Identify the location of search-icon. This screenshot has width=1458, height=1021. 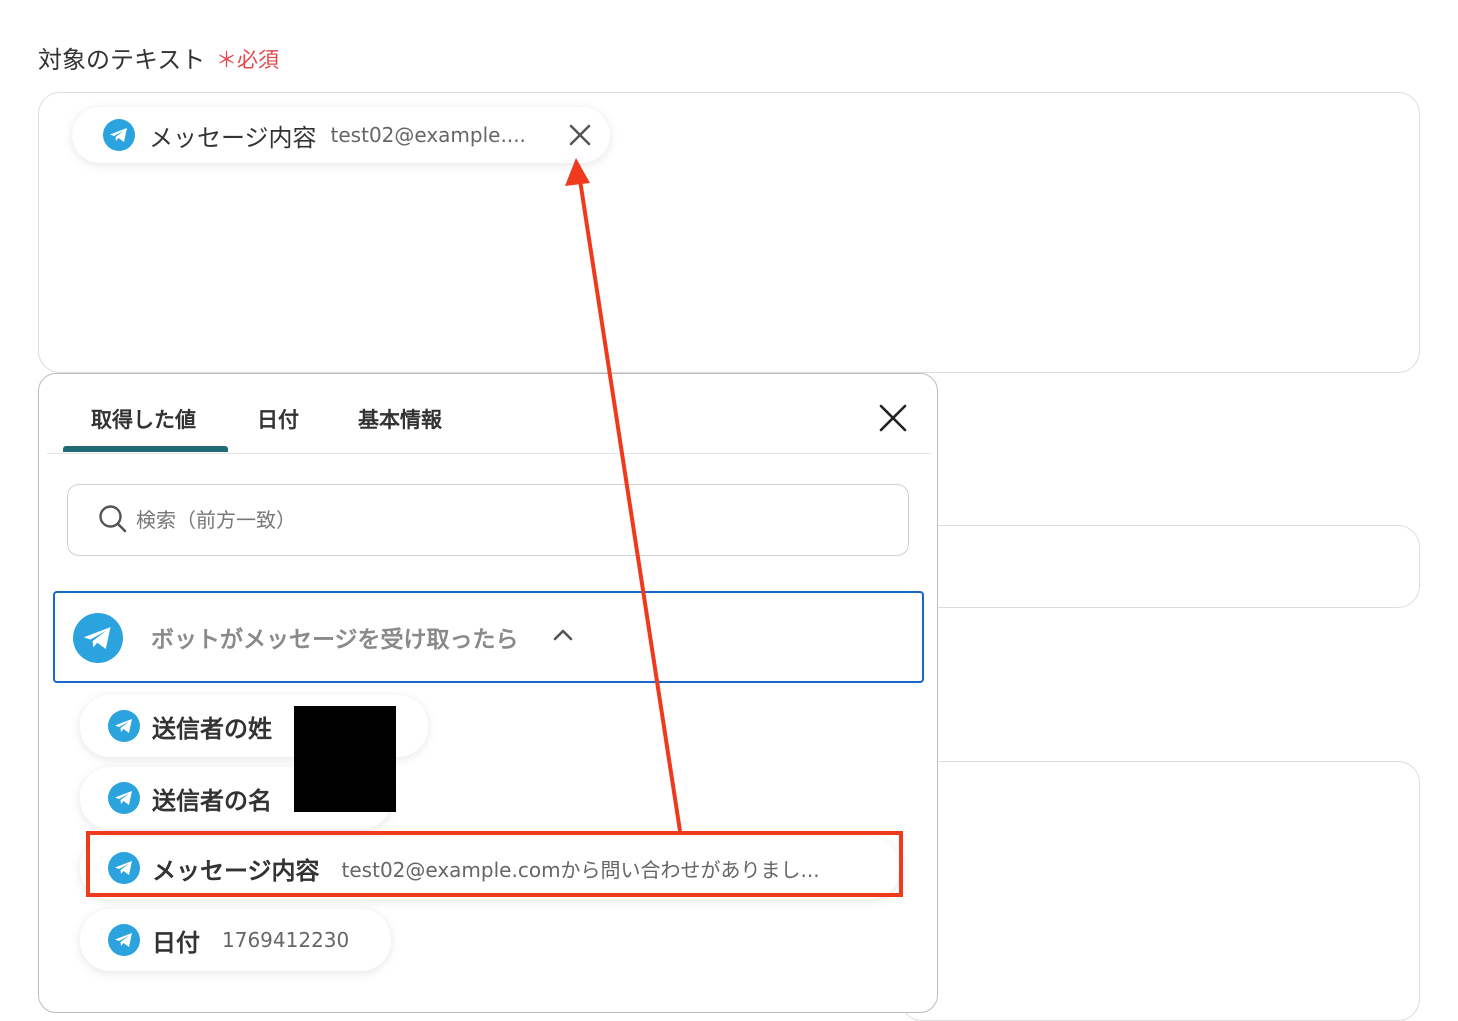
(113, 519).